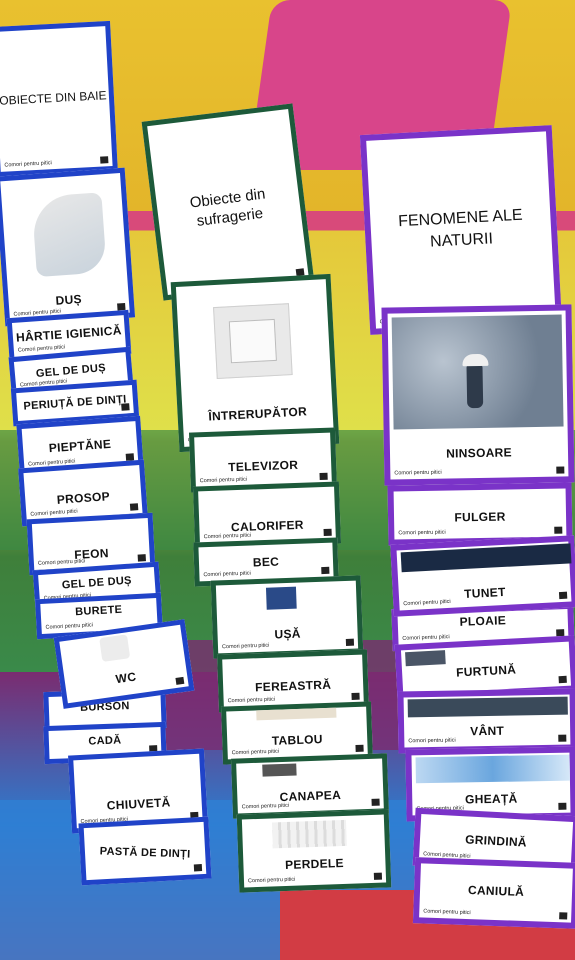 This screenshot has height=960, width=575. What do you see at coordinates (479, 453) in the screenshot?
I see `card-label: NINSOARE` at bounding box center [479, 453].